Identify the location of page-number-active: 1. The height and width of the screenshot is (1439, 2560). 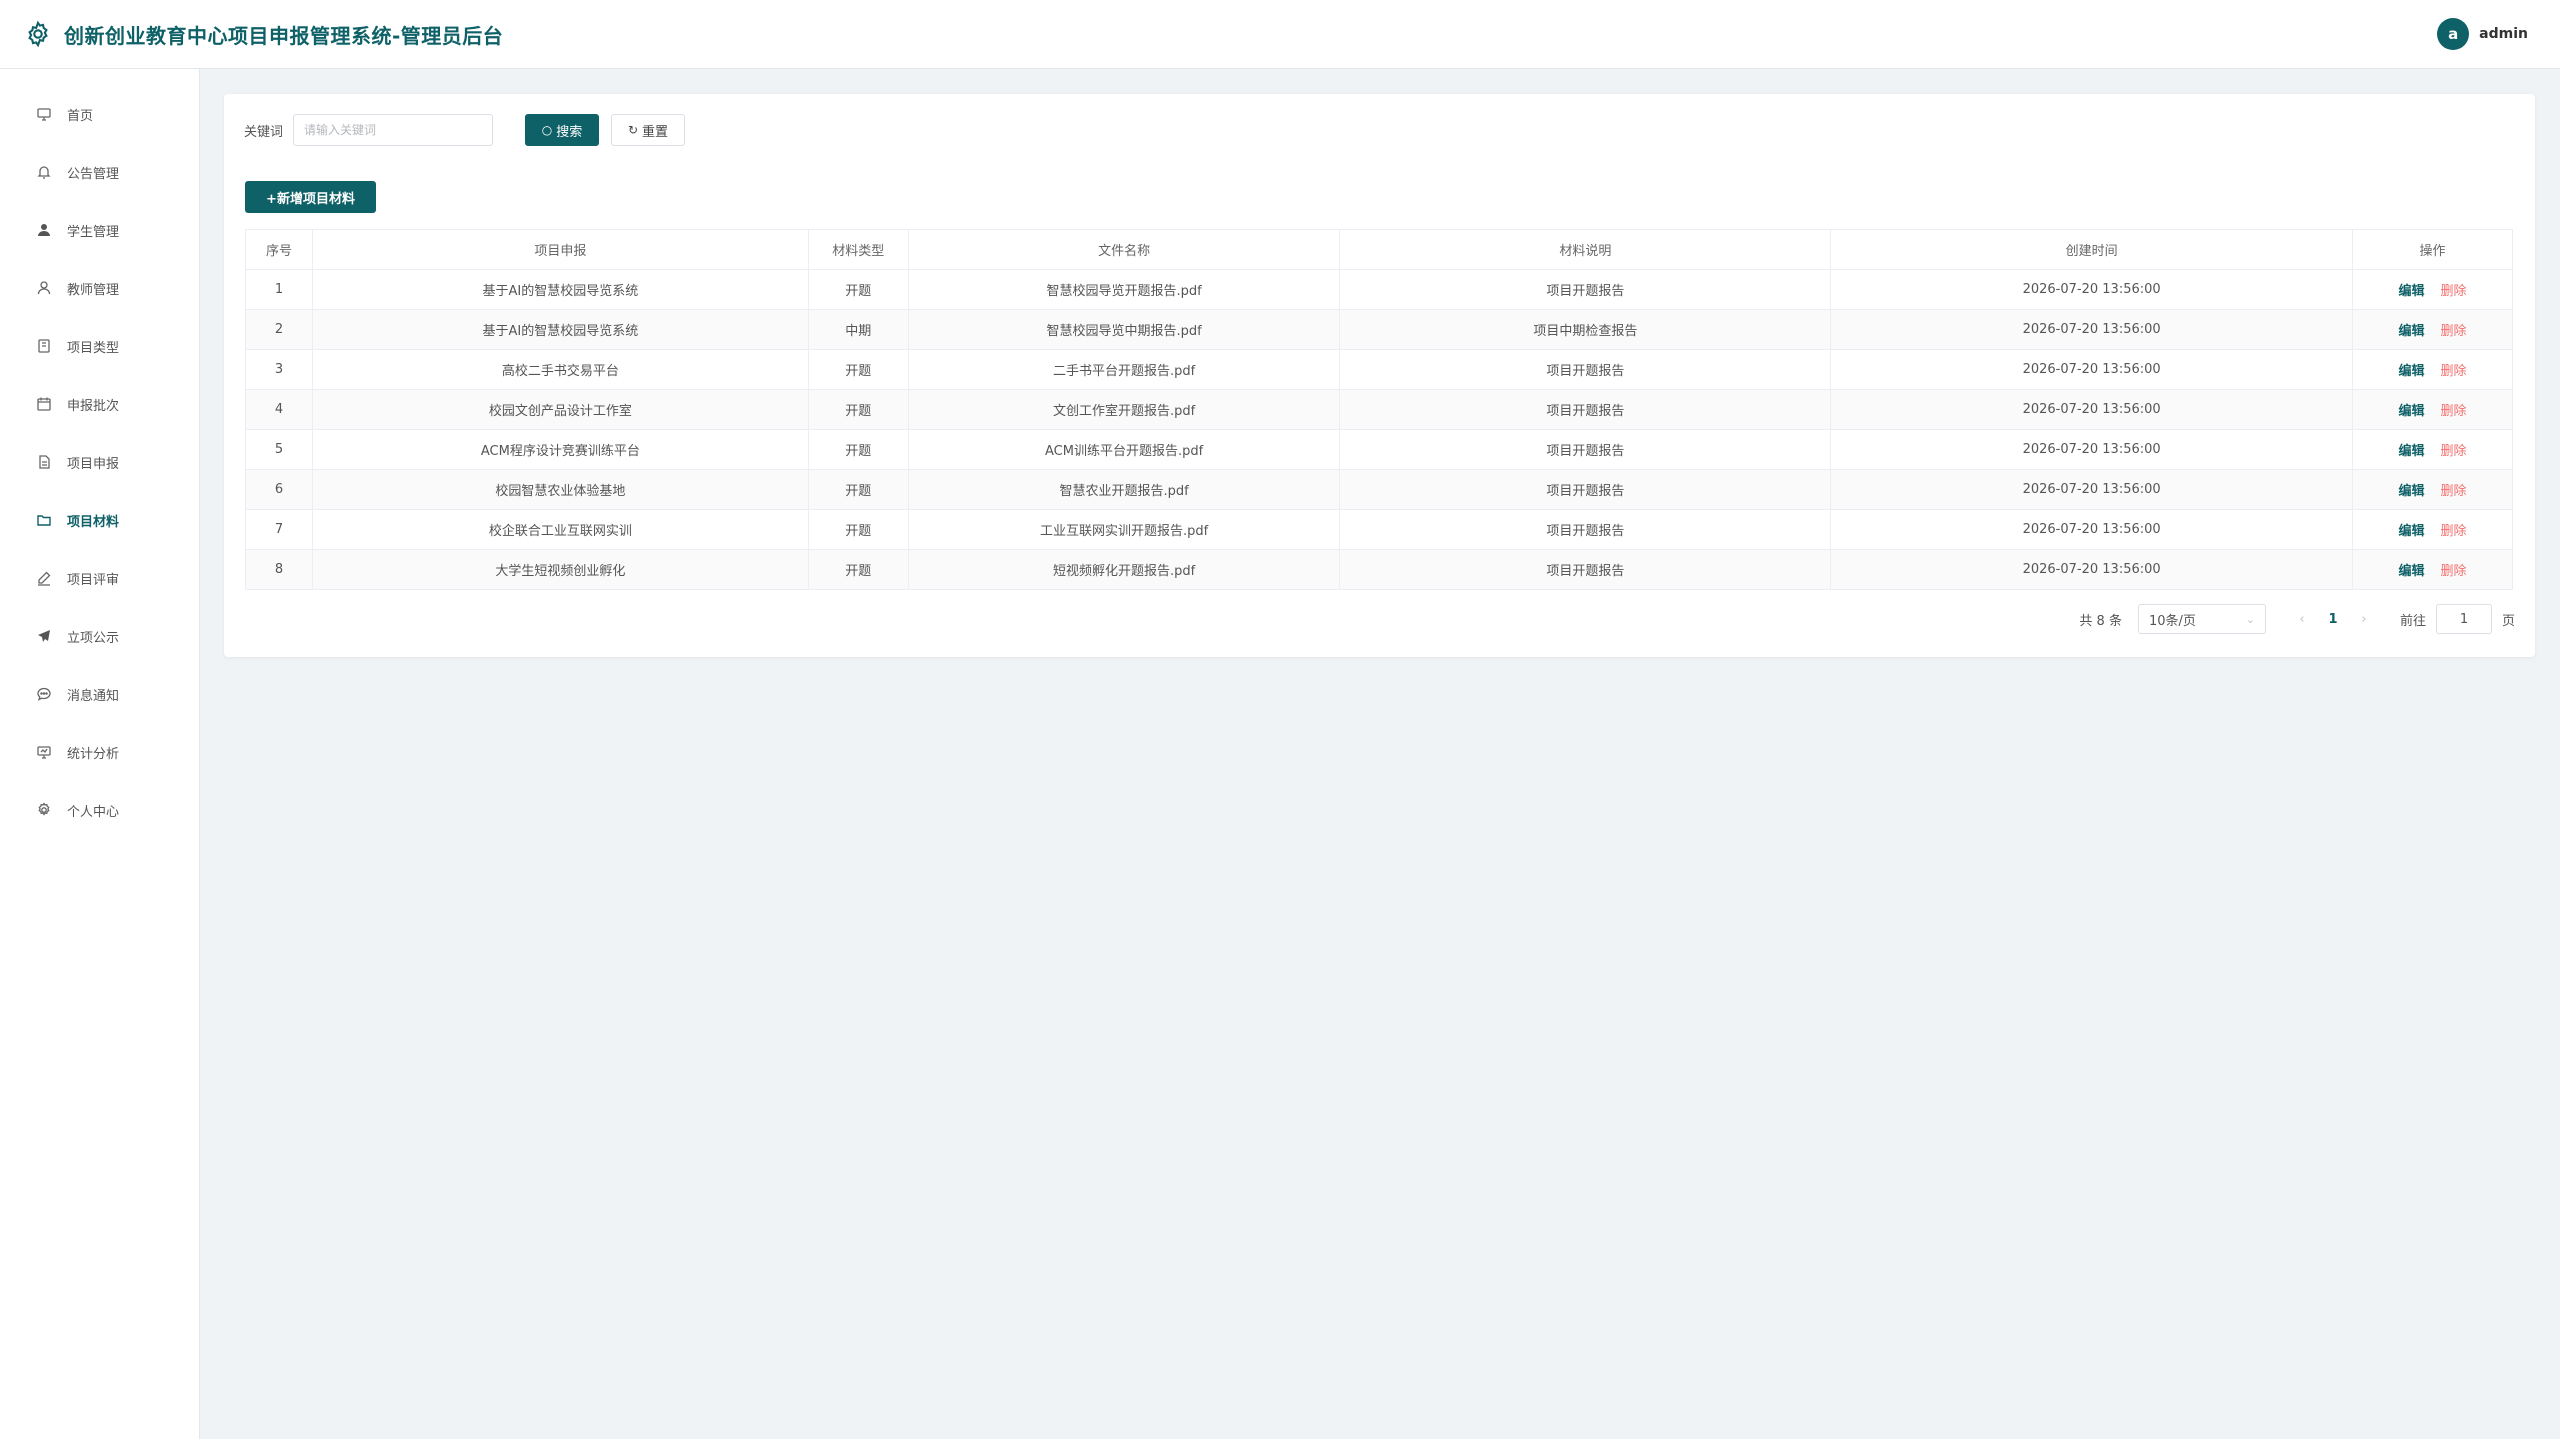
(2333, 619).